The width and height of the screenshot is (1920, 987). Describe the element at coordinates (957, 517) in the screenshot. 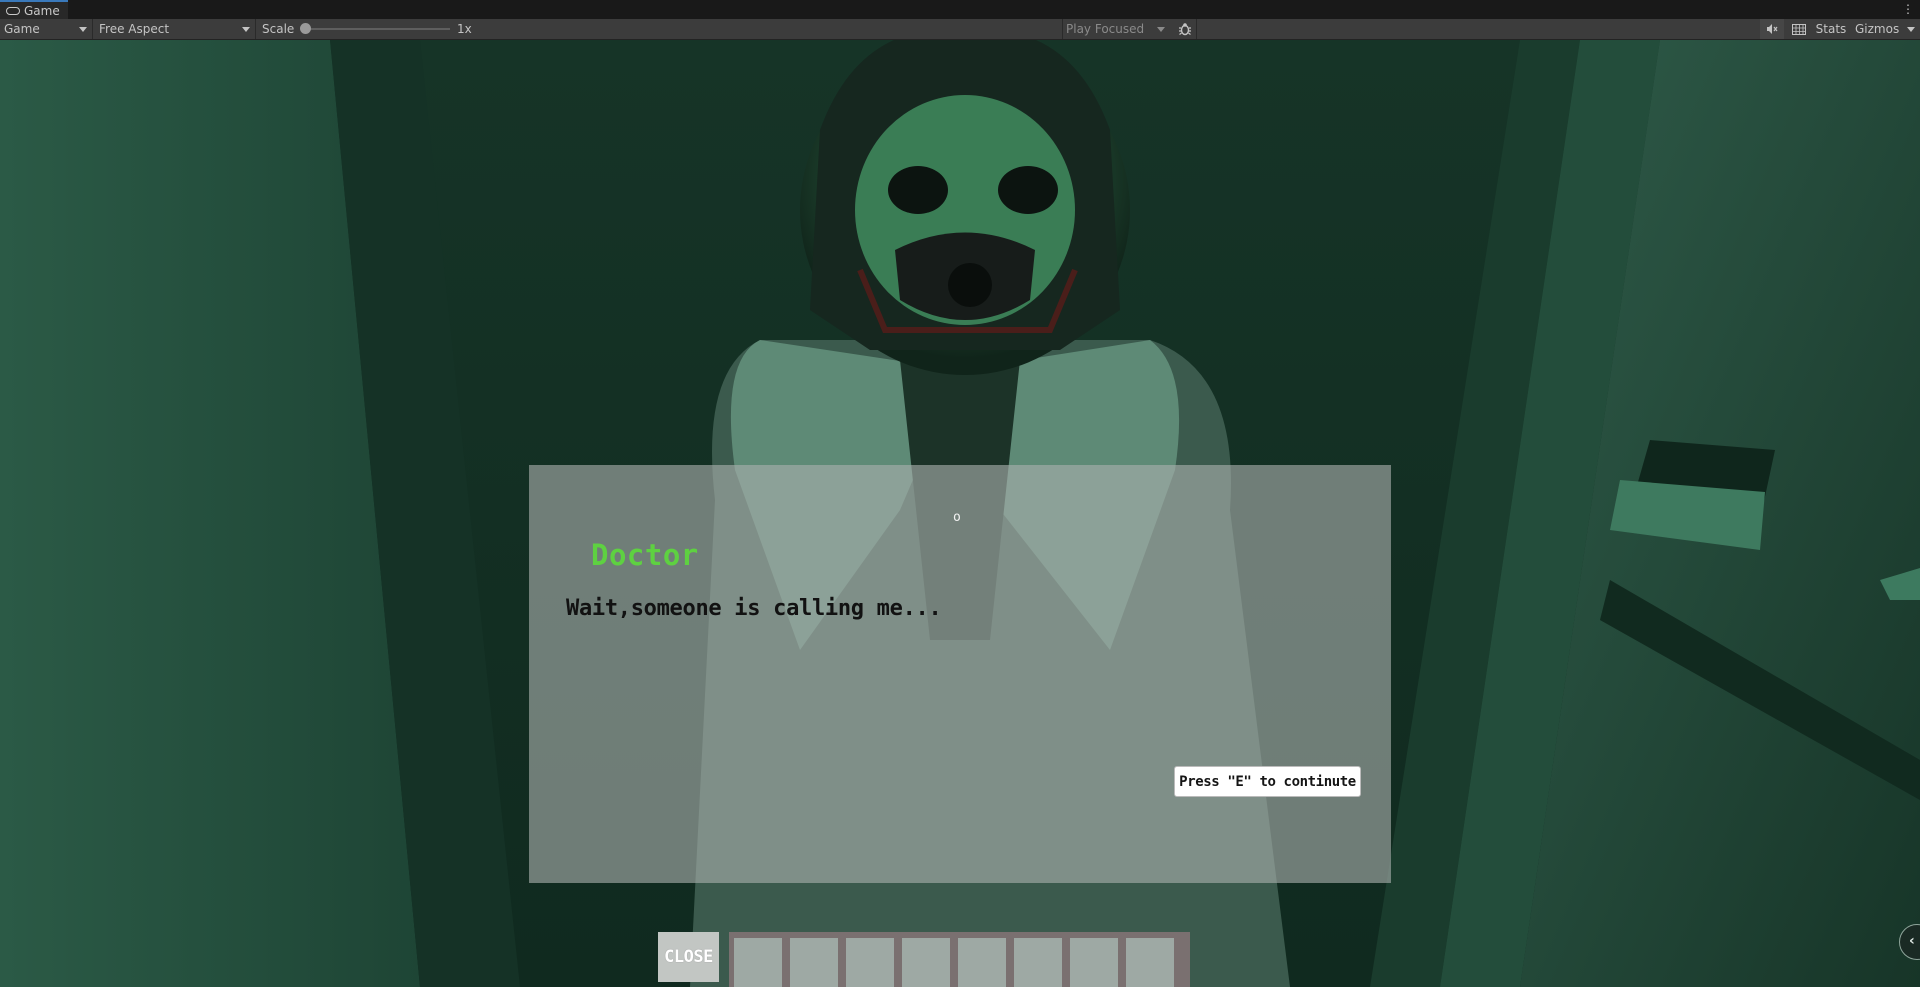

I see `crosshair: o` at that location.